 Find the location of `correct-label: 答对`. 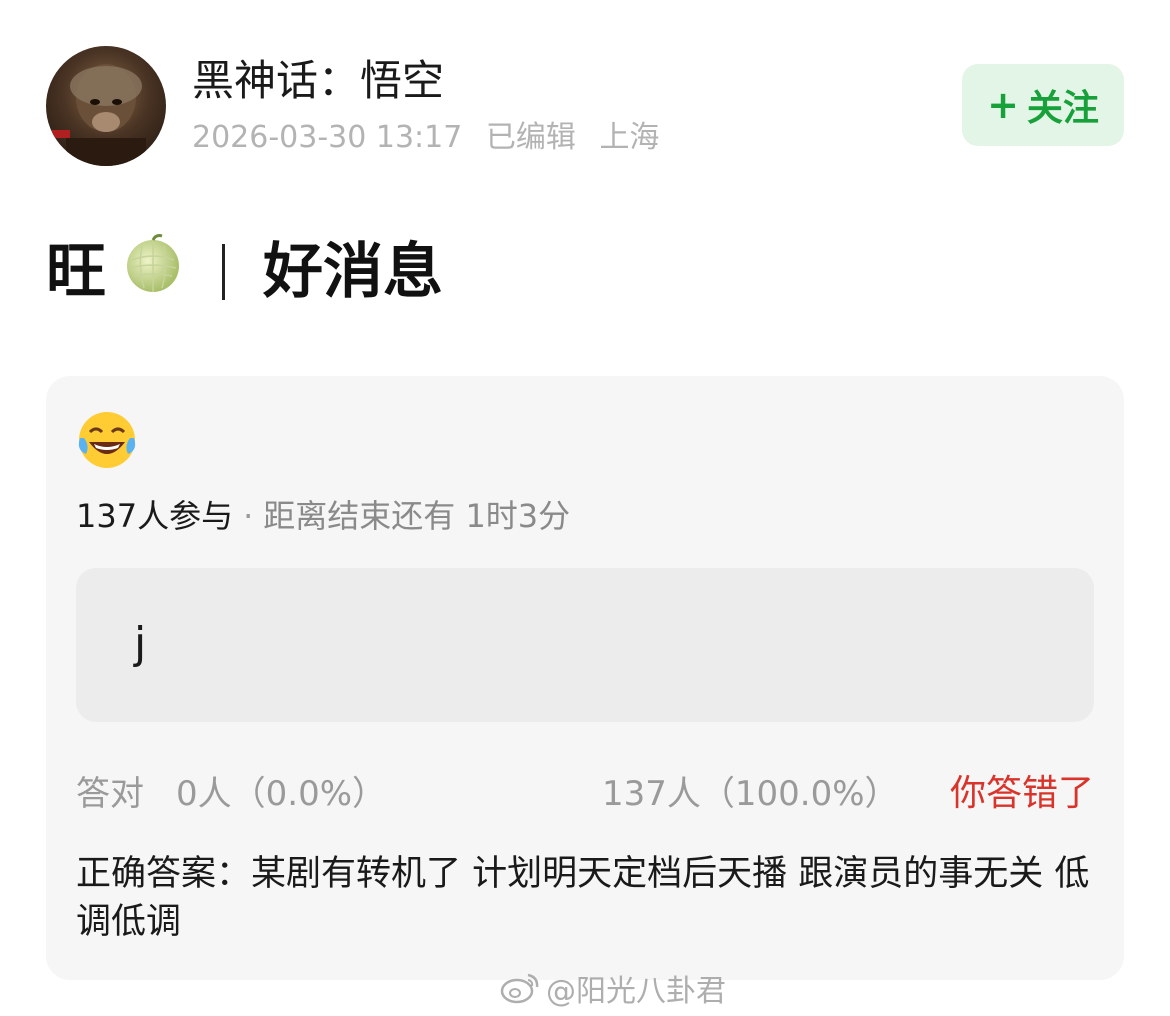

correct-label: 答对 is located at coordinates (110, 794).